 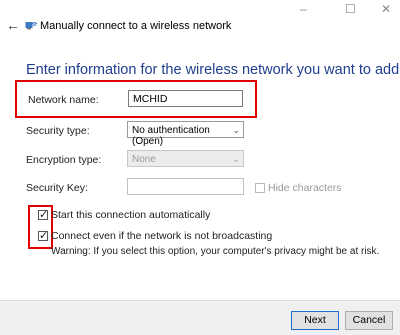 I want to click on start-automatically-label: Start this connection automatically, so click(x=131, y=215).